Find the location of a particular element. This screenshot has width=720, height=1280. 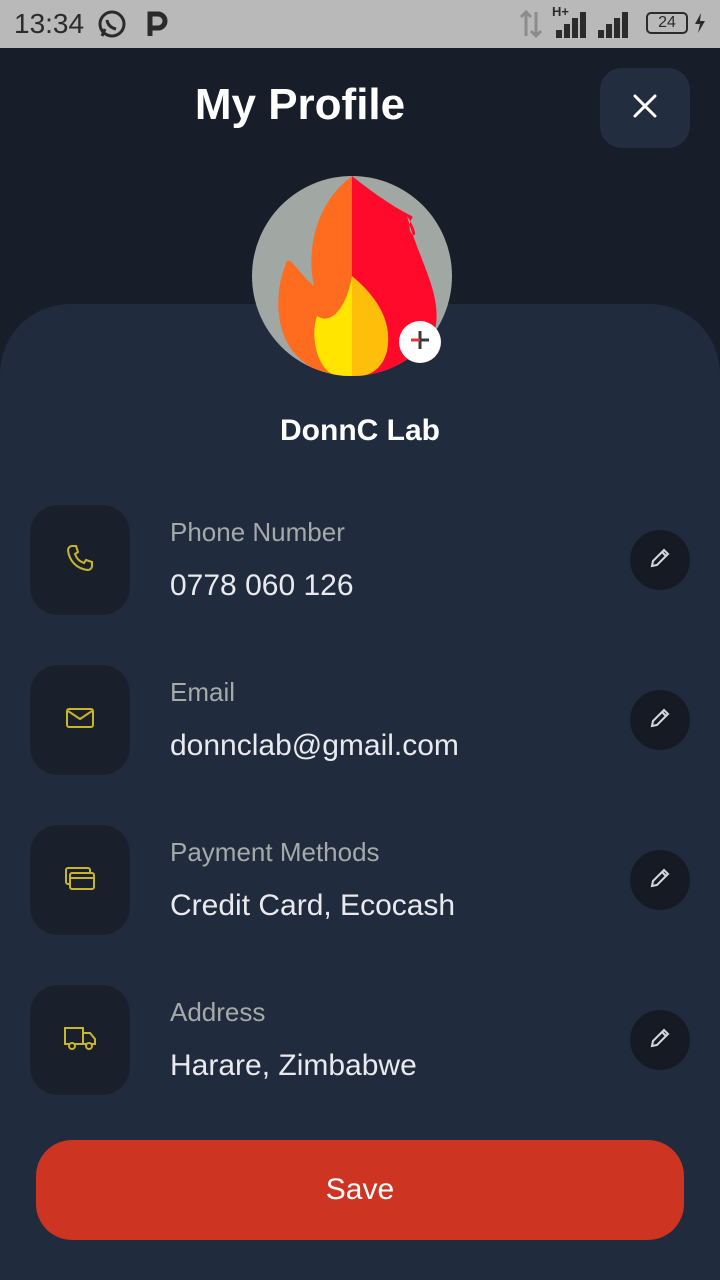

p-app-icon is located at coordinates (158, 26).